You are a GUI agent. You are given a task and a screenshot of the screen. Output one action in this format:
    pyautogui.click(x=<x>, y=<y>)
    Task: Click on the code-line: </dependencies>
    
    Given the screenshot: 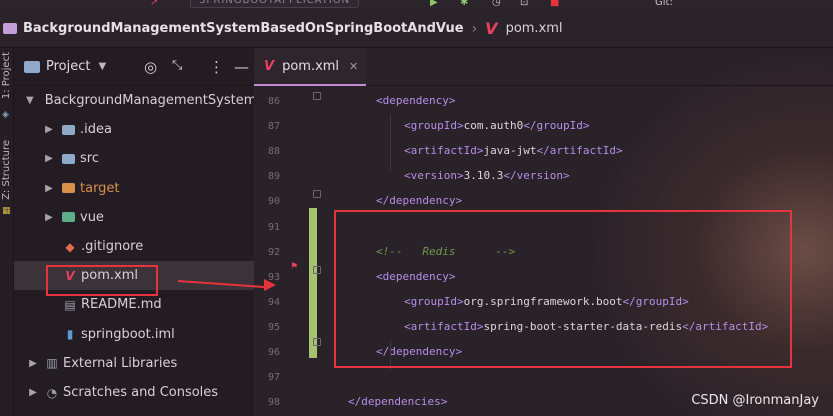 What is the action you would take?
    pyautogui.click(x=397, y=401)
    